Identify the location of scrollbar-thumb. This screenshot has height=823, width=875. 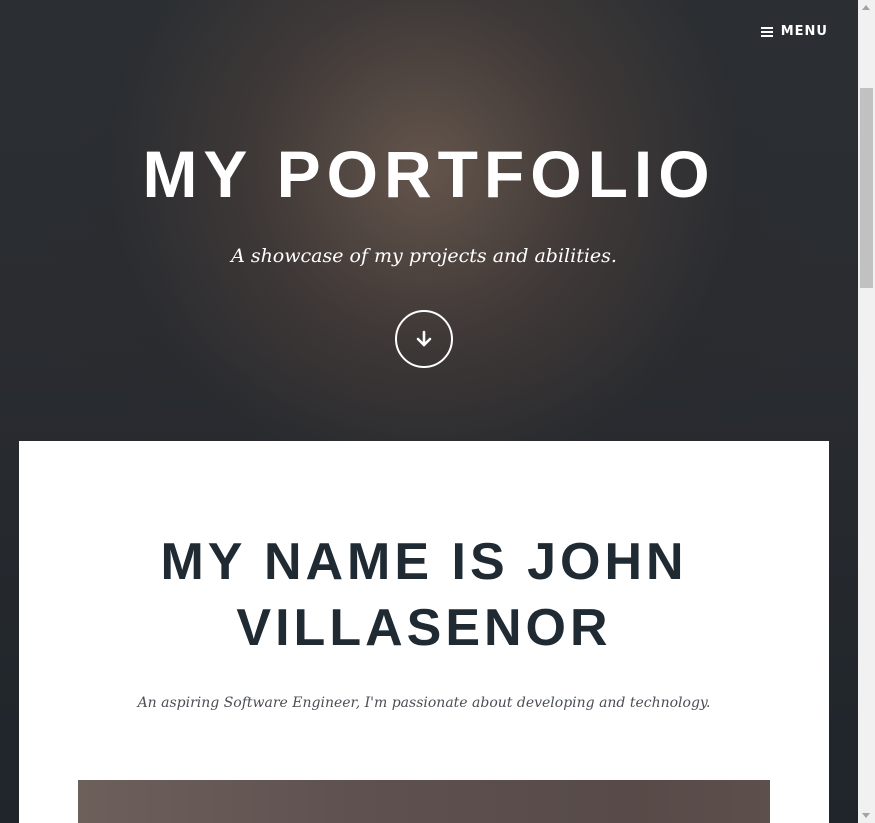
(866, 188).